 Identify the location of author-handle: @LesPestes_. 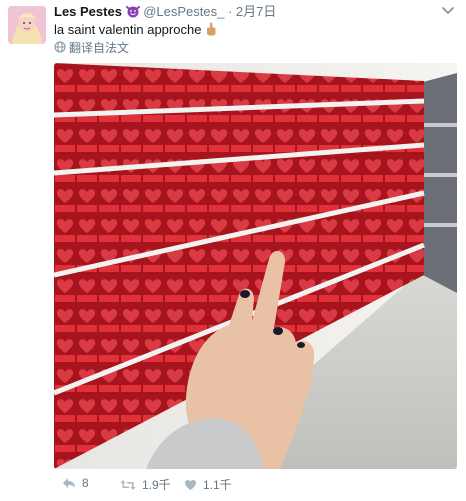
(183, 11).